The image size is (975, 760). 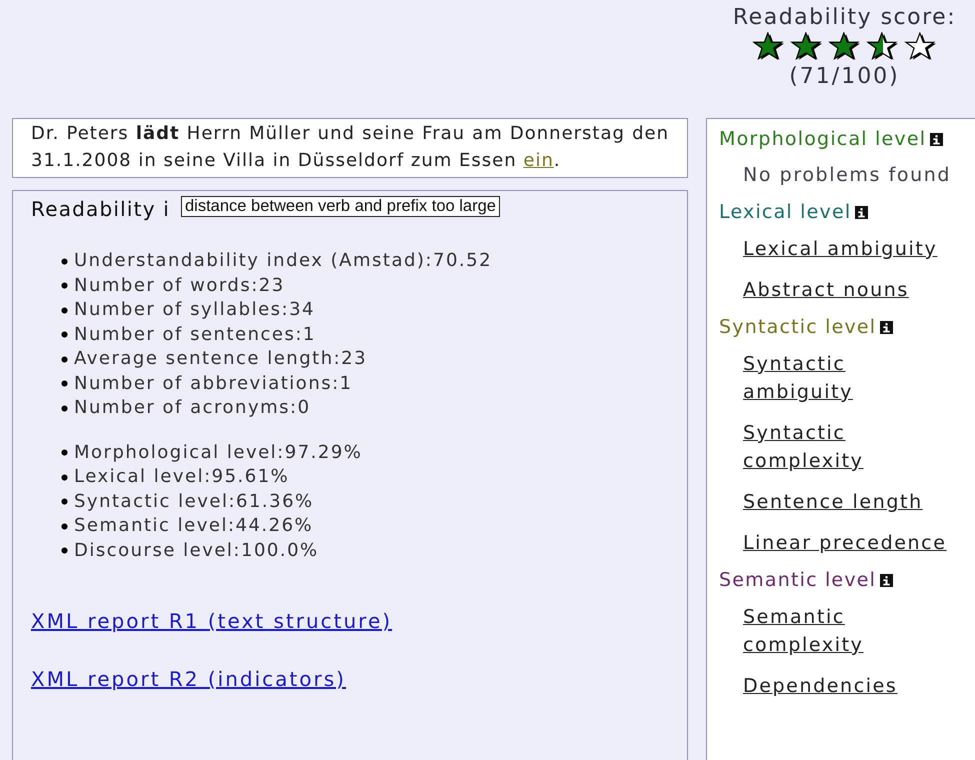 I want to click on score-value: (71/100), so click(x=844, y=77).